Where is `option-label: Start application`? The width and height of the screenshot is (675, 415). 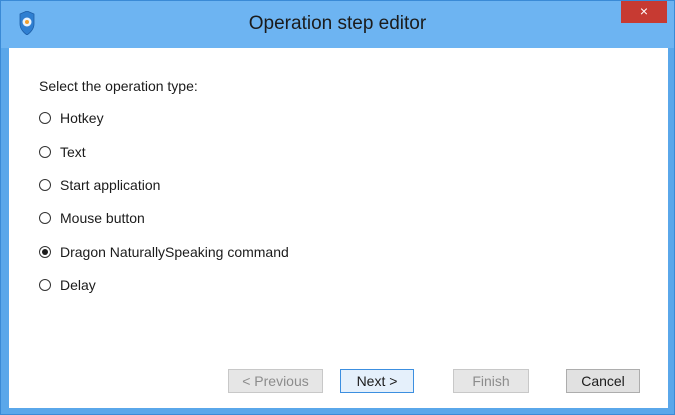 option-label: Start application is located at coordinates (110, 185).